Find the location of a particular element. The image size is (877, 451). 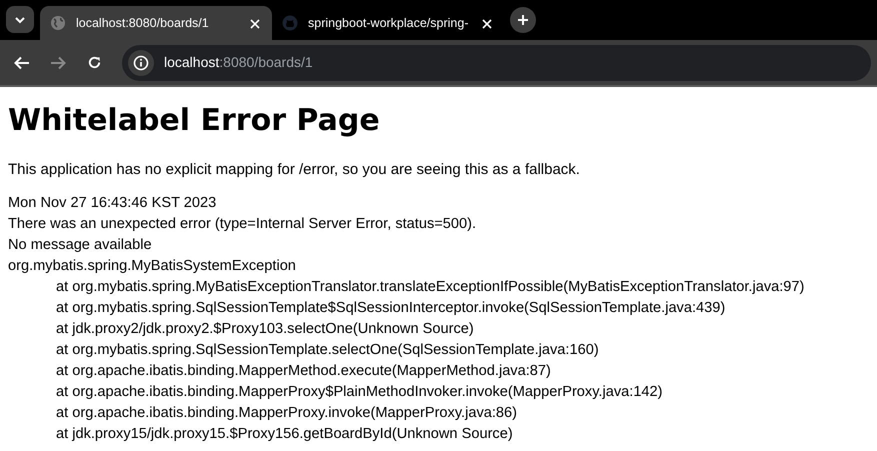

error-detail-line: No message available is located at coordinates (80, 245).